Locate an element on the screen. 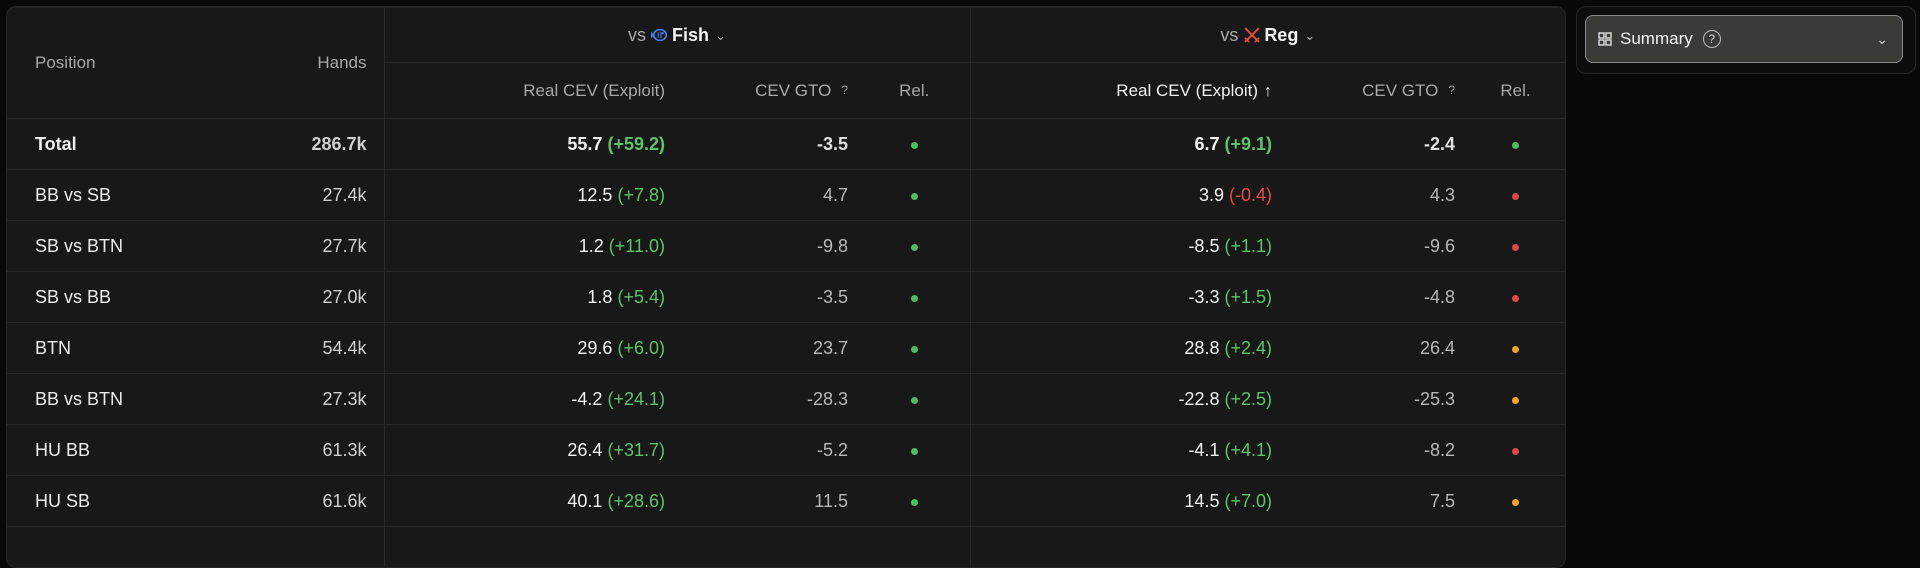 This screenshot has height=568, width=1920. position-value: BTN is located at coordinates (53, 348).